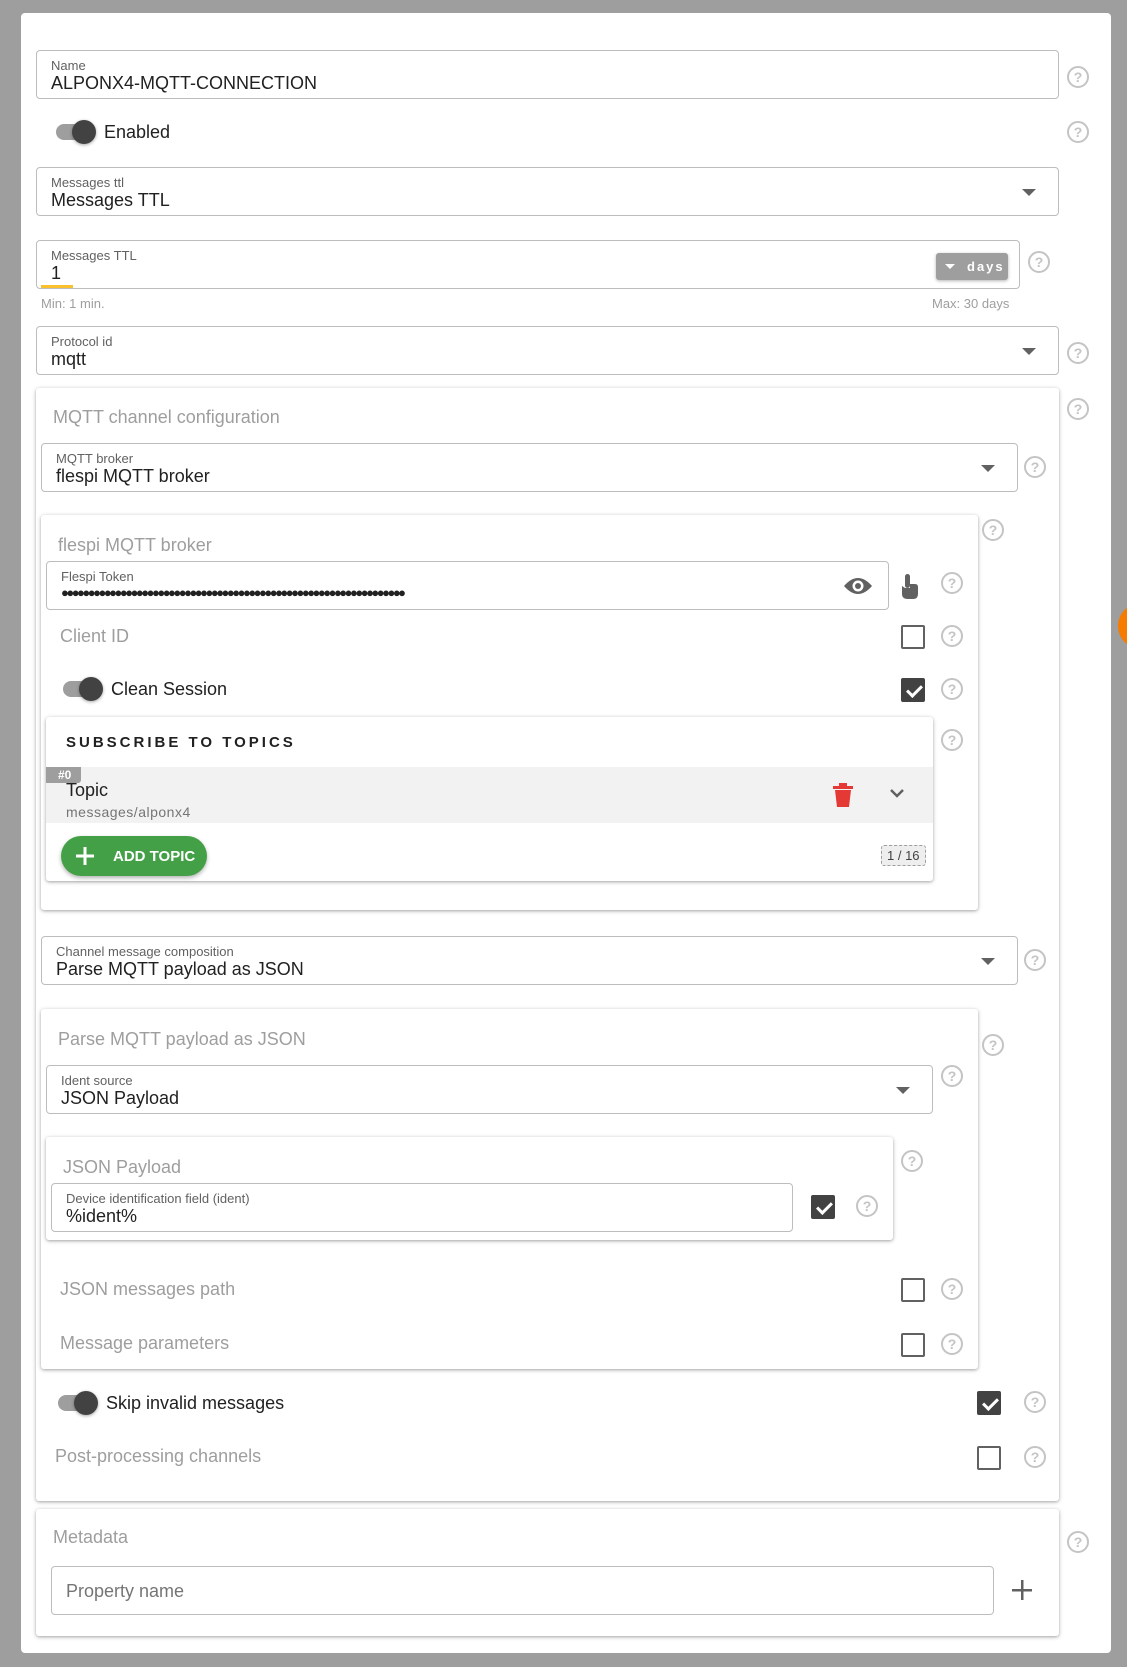  Describe the element at coordinates (82, 341) in the screenshot. I see `protocol-label: Protocol id` at that location.